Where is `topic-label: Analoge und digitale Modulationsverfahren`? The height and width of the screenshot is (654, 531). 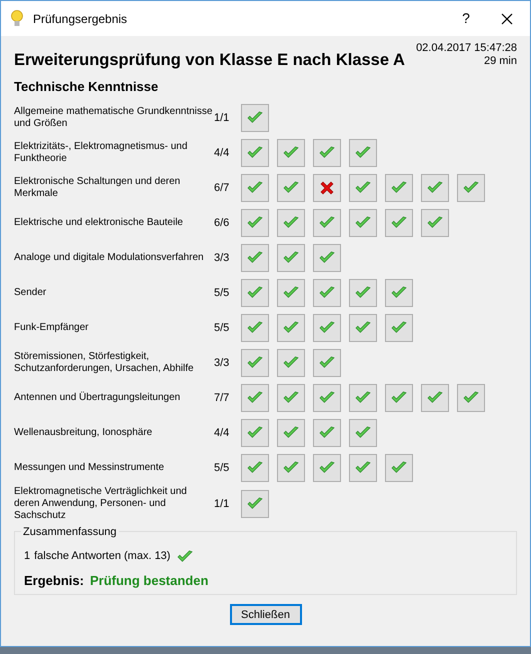 topic-label: Analoge und digitale Modulationsverfahren is located at coordinates (109, 258).